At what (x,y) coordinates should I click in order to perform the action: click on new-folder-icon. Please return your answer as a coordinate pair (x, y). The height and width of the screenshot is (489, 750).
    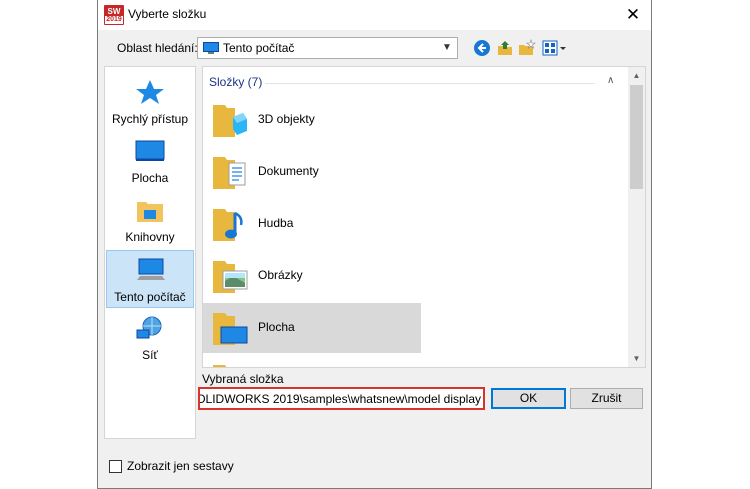
    Looking at the image, I should click on (527, 48).